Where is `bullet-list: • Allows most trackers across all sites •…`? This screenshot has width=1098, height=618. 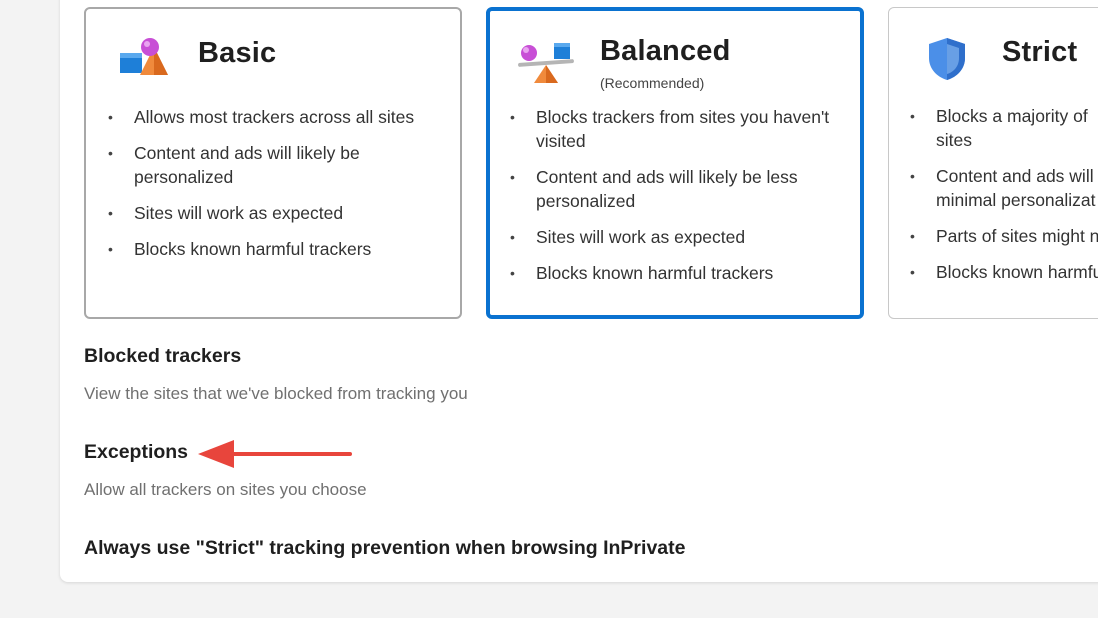 bullet-list: • Allows most trackers across all sites •… is located at coordinates (273, 189).